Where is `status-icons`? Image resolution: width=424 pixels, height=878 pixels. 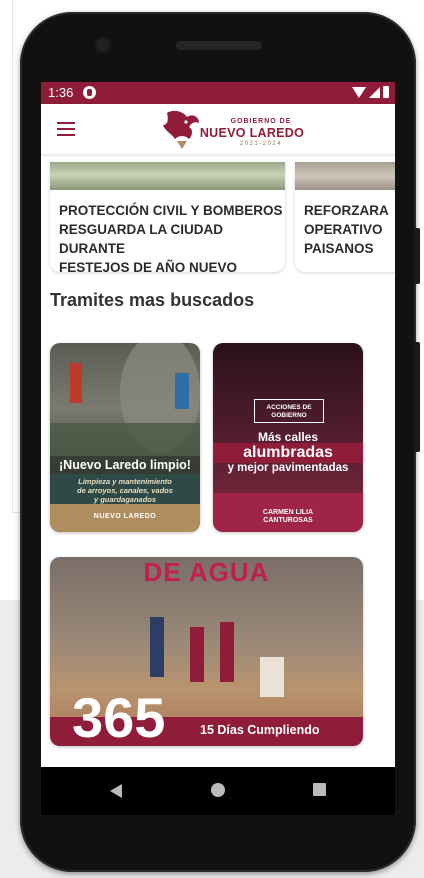 status-icons is located at coordinates (370, 92).